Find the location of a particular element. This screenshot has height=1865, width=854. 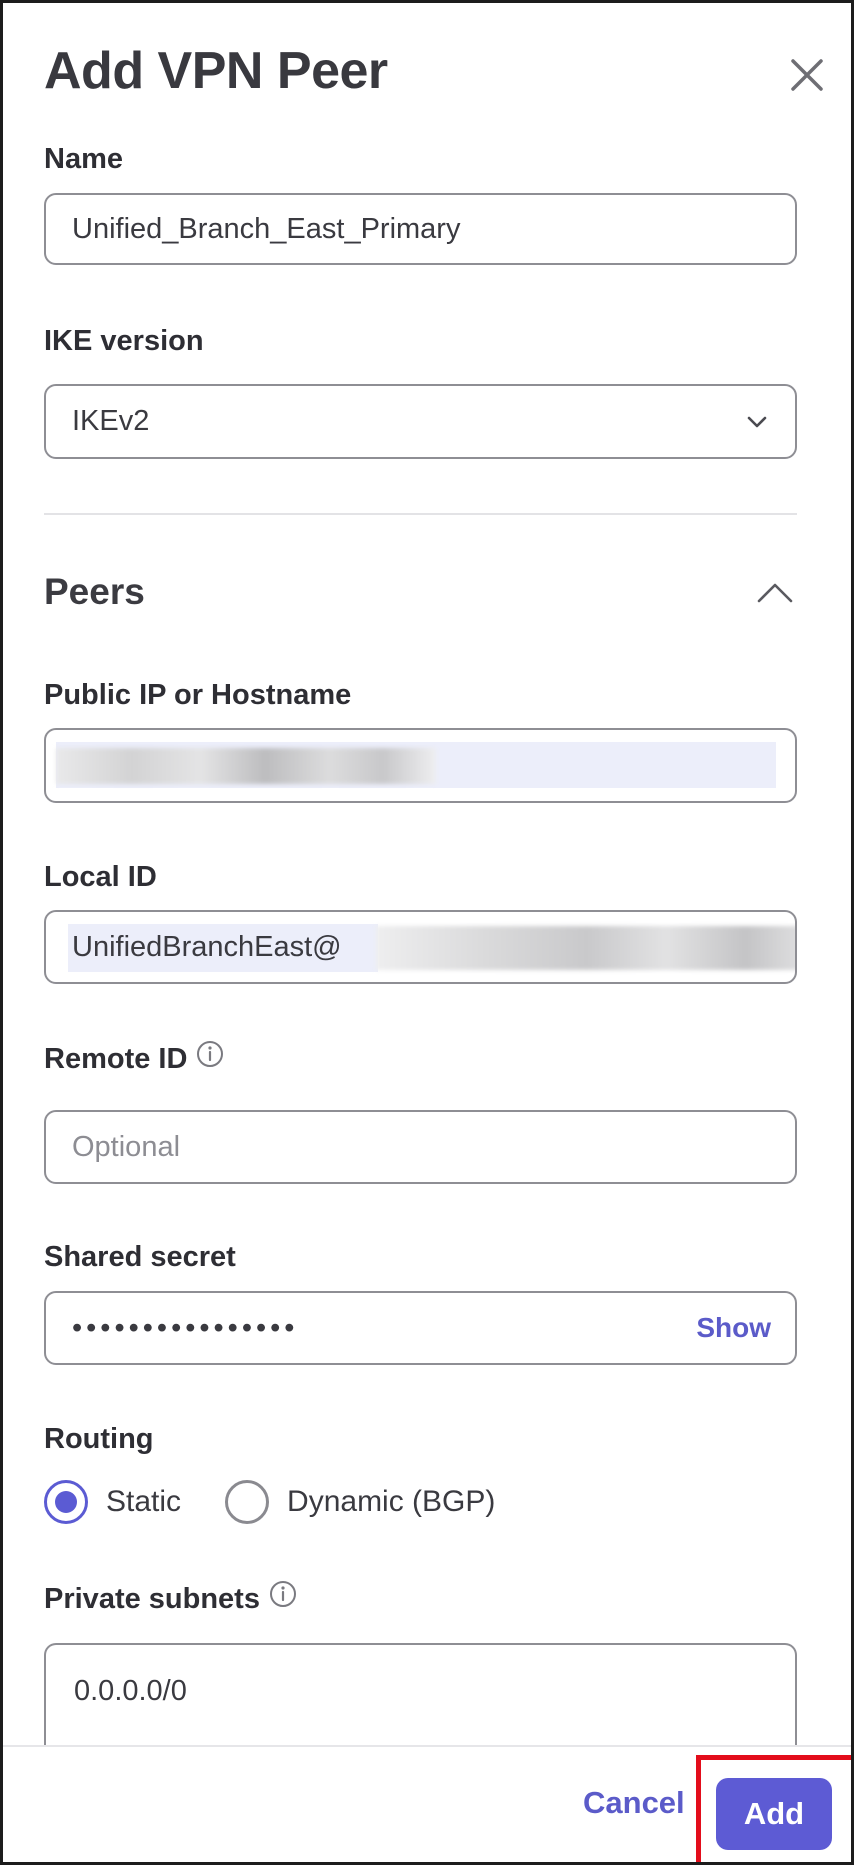

cancel-button: Cancel is located at coordinates (634, 1803).